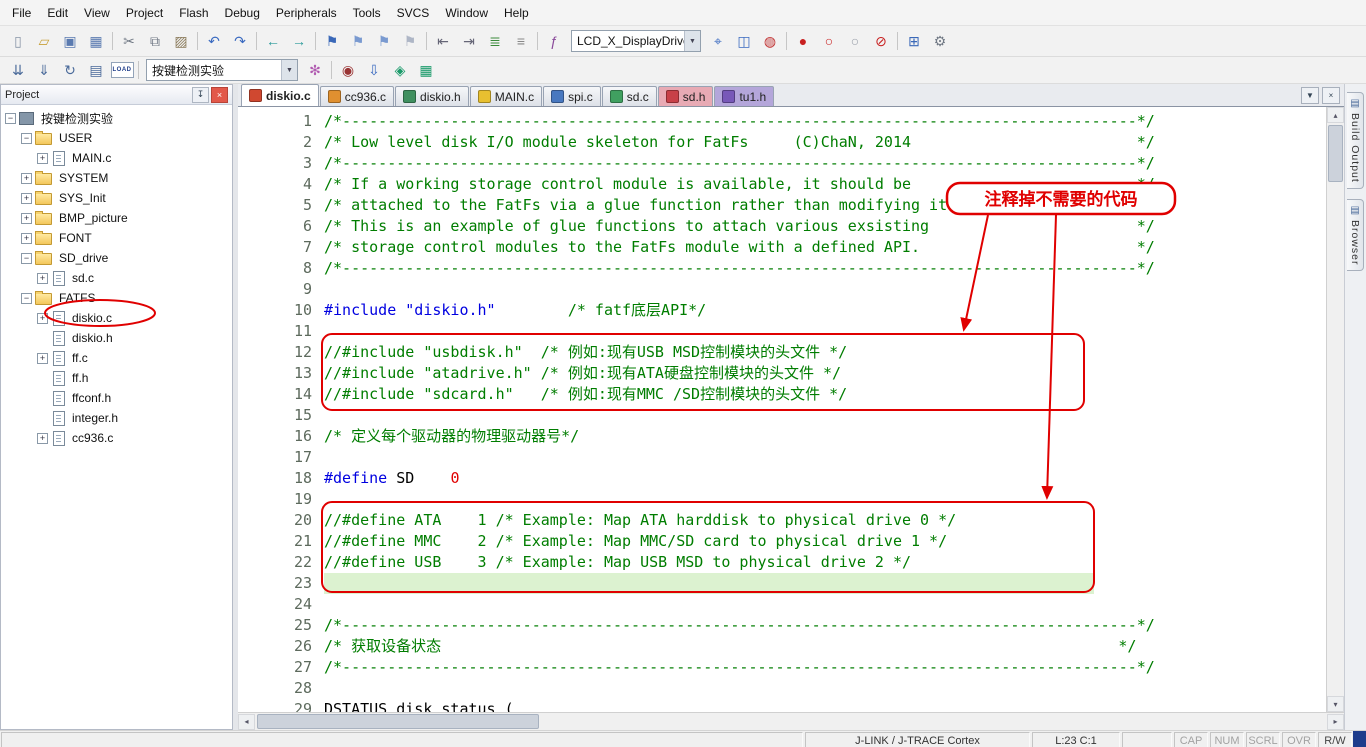 The image size is (1366, 747). I want to click on tree-item-diskio.h: diskio.h, so click(116, 338).